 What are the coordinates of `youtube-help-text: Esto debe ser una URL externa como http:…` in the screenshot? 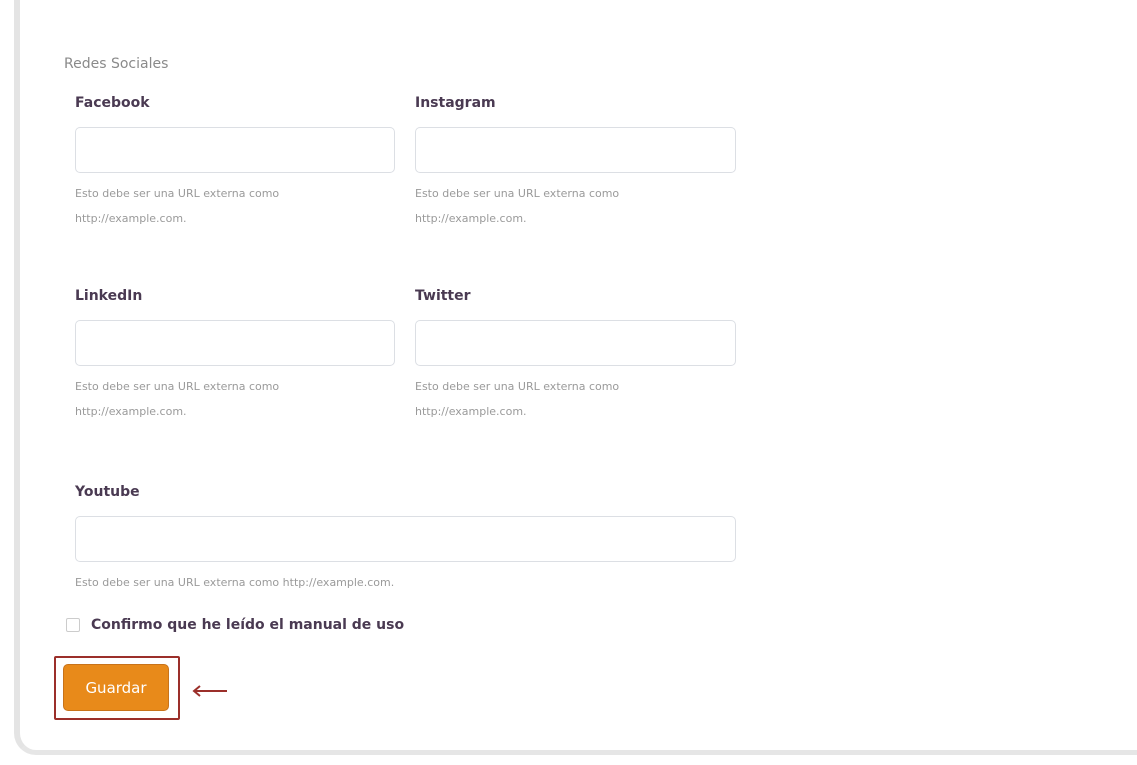 It's located at (235, 582).